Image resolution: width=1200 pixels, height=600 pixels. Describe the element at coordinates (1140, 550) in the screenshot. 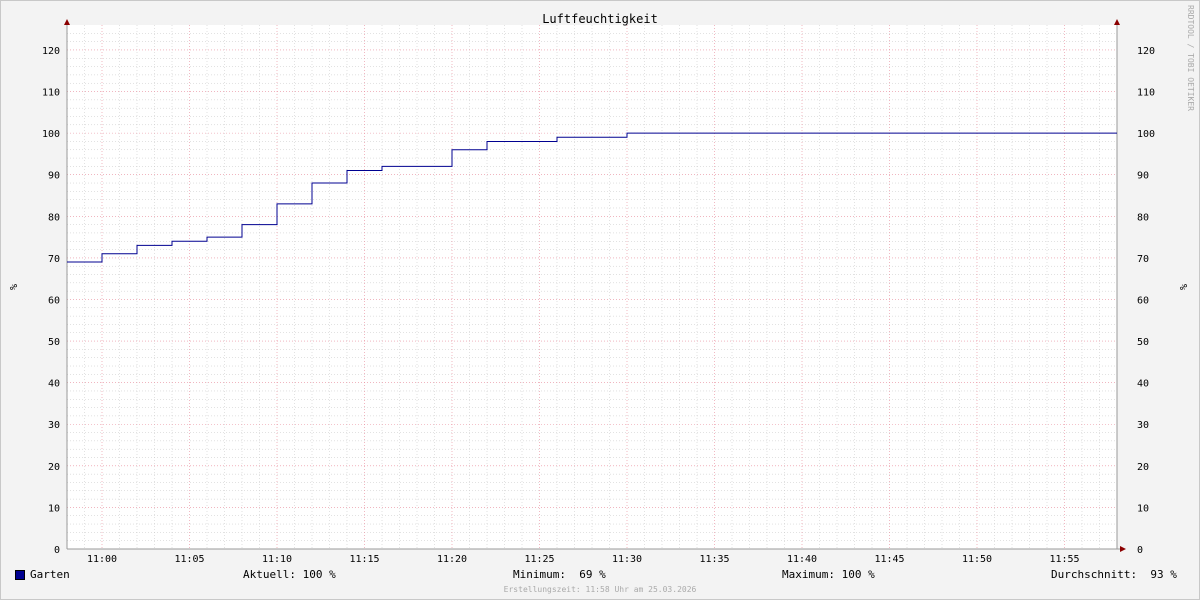

I see `y-tick-label-right: 0` at that location.